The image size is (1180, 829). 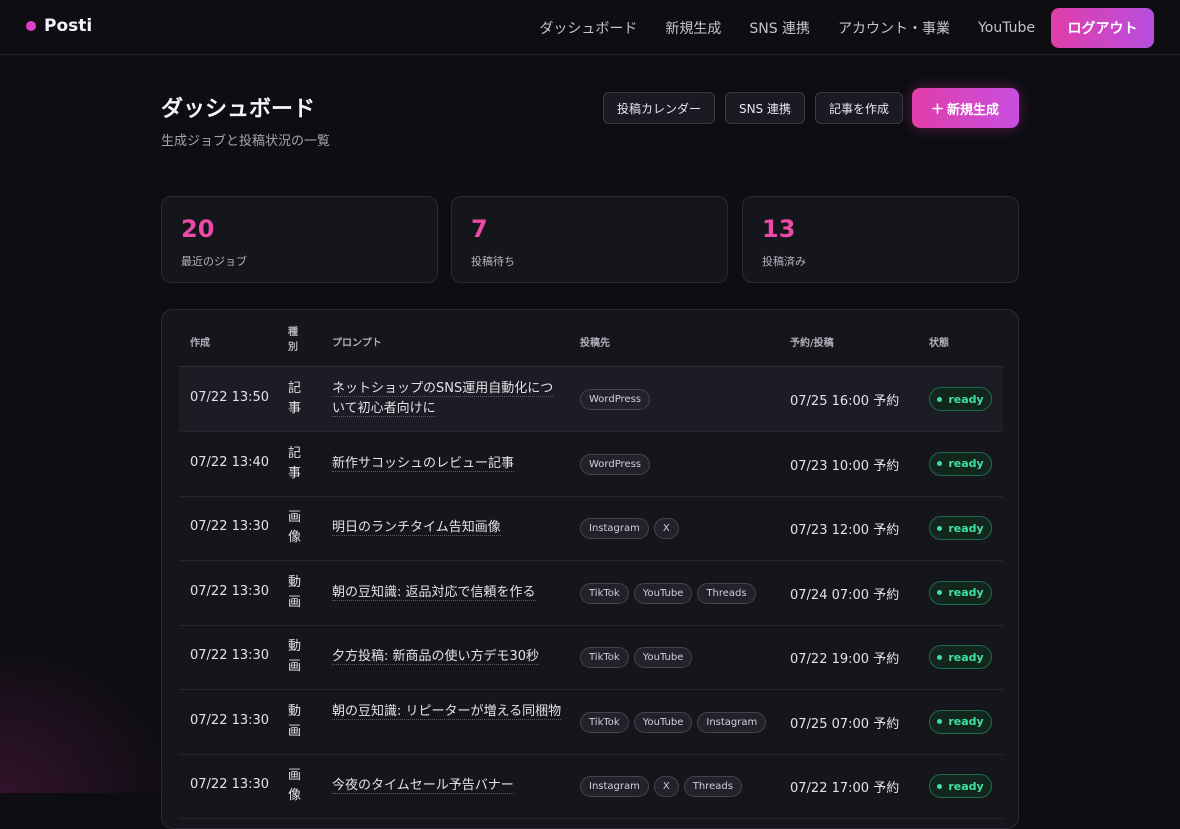 I want to click on row-targets: WordPress, so click(x=615, y=399).